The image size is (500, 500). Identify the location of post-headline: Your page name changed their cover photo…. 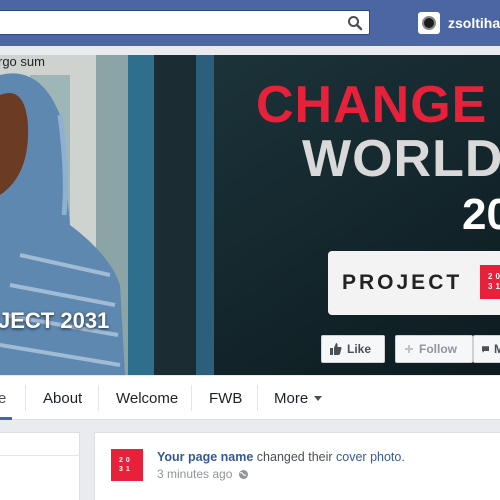
(281, 457).